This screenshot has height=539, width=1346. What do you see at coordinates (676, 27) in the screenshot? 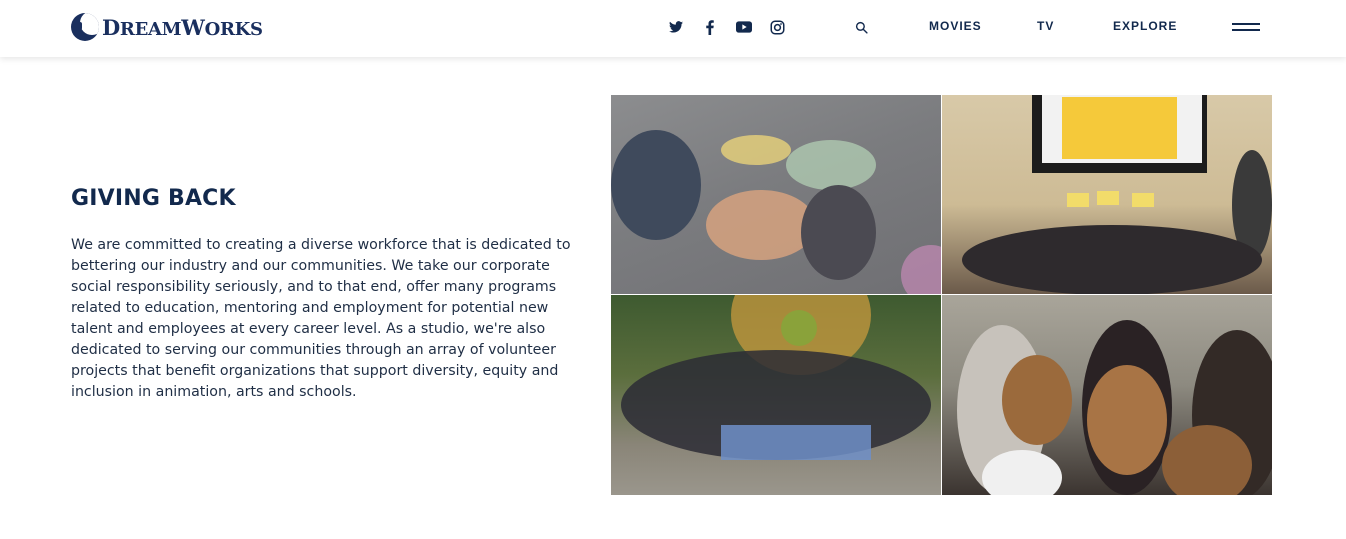
I see `twitter-icon` at bounding box center [676, 27].